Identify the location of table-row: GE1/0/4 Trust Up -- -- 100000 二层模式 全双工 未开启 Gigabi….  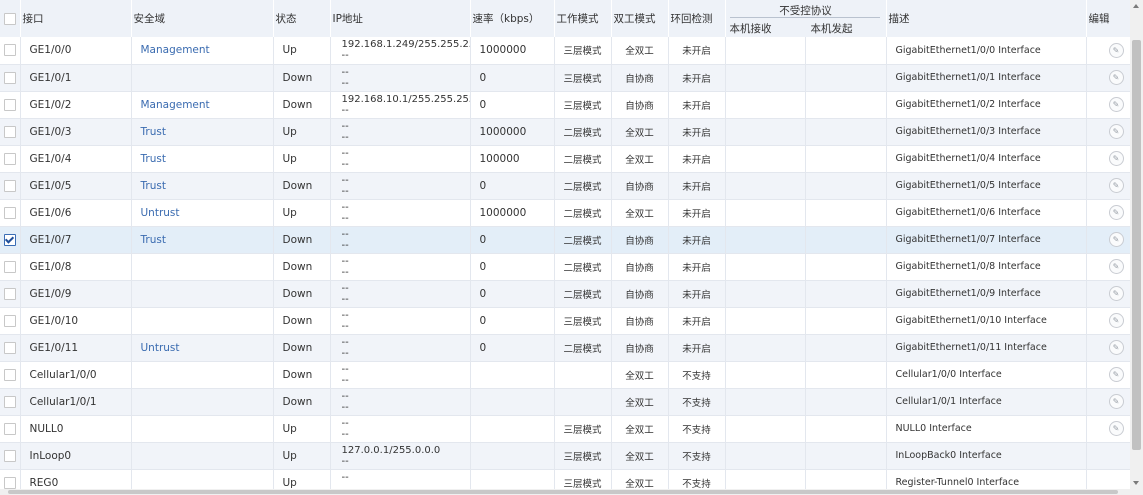
(565, 159).